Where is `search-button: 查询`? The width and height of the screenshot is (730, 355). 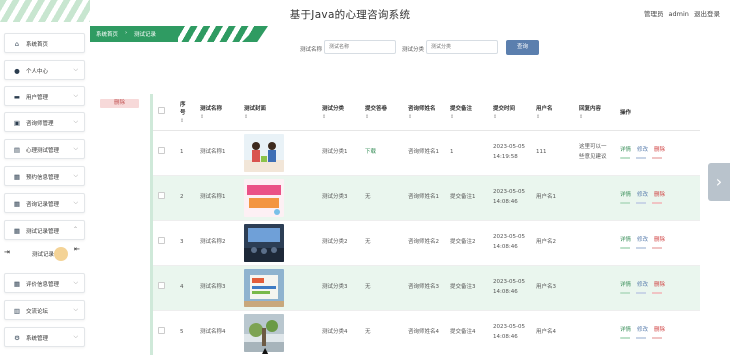
search-button: 查询 is located at coordinates (522, 47).